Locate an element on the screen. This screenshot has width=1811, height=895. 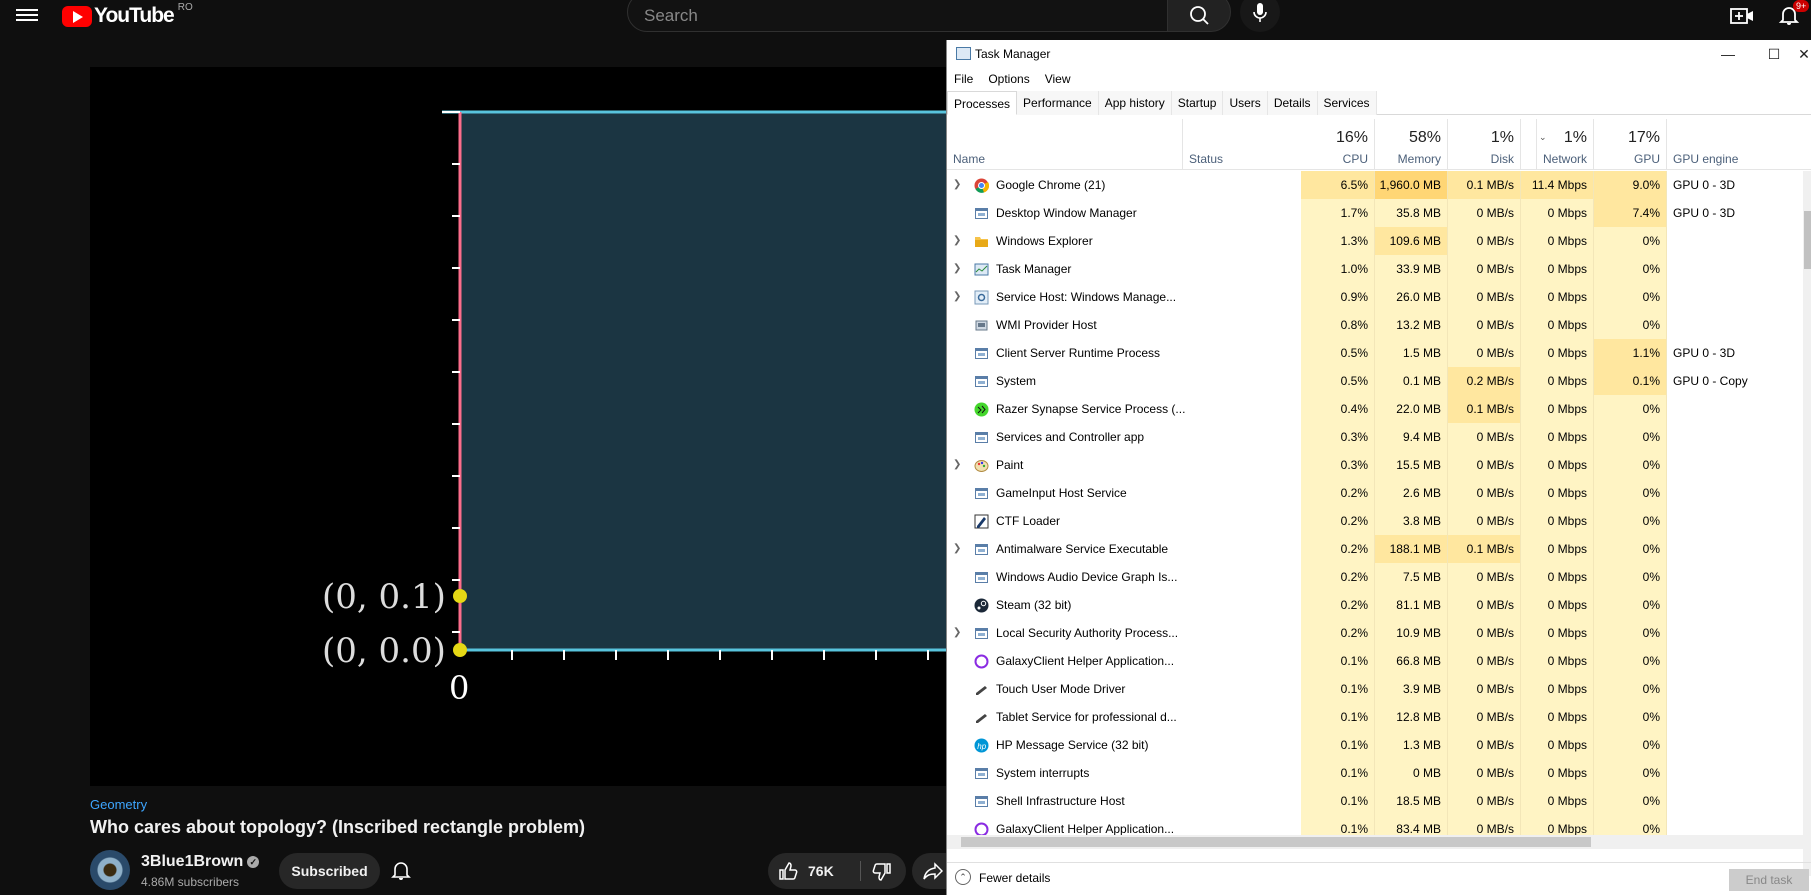
process-cpu-value: 0.1% is located at coordinates (1338, 745).